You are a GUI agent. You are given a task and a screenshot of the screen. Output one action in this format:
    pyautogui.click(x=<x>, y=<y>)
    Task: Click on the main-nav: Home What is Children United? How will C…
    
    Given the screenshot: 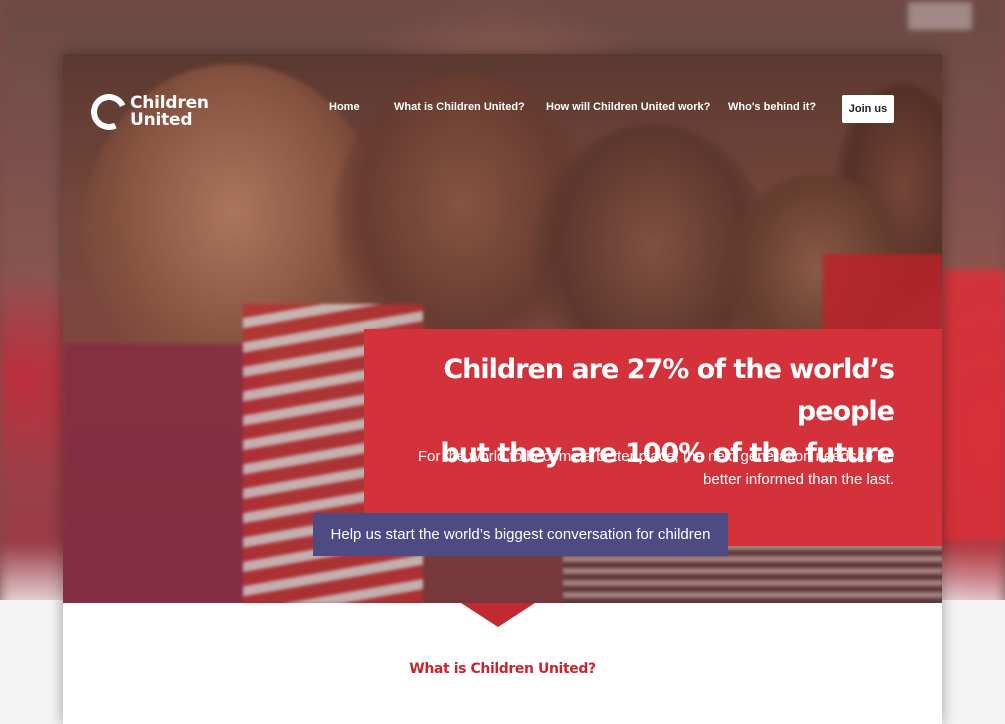 What is the action you would take?
    pyautogui.click(x=502, y=111)
    